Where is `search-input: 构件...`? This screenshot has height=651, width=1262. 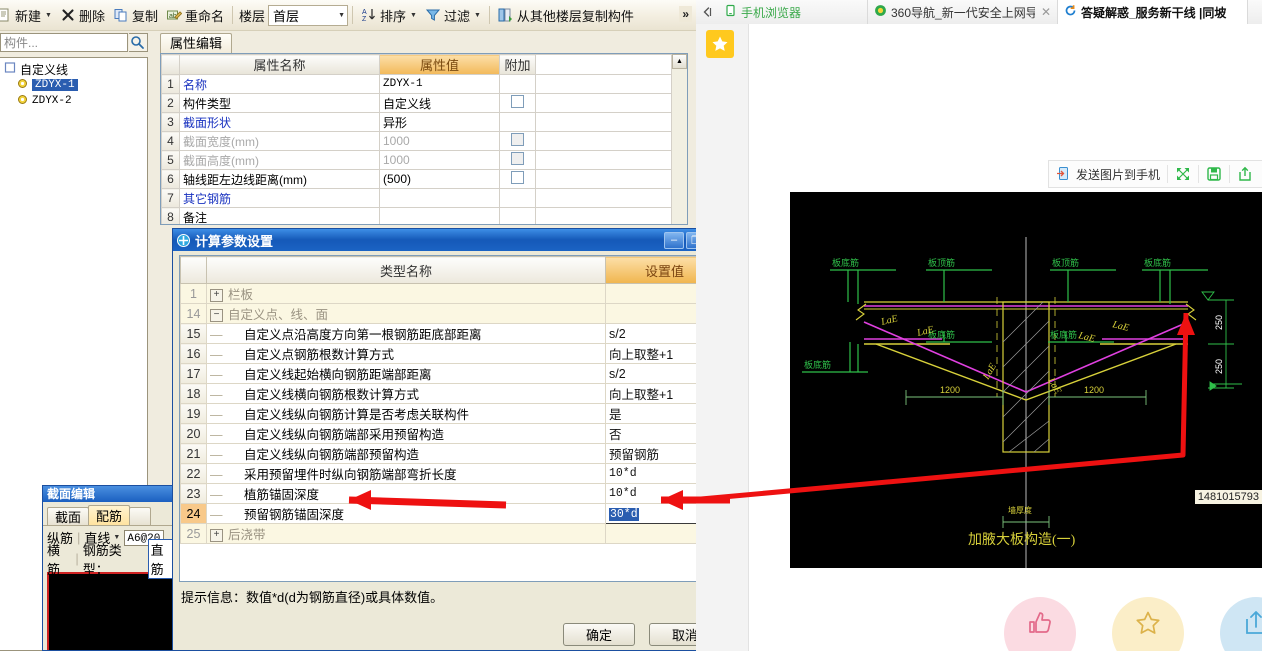
search-input: 构件... is located at coordinates (64, 42).